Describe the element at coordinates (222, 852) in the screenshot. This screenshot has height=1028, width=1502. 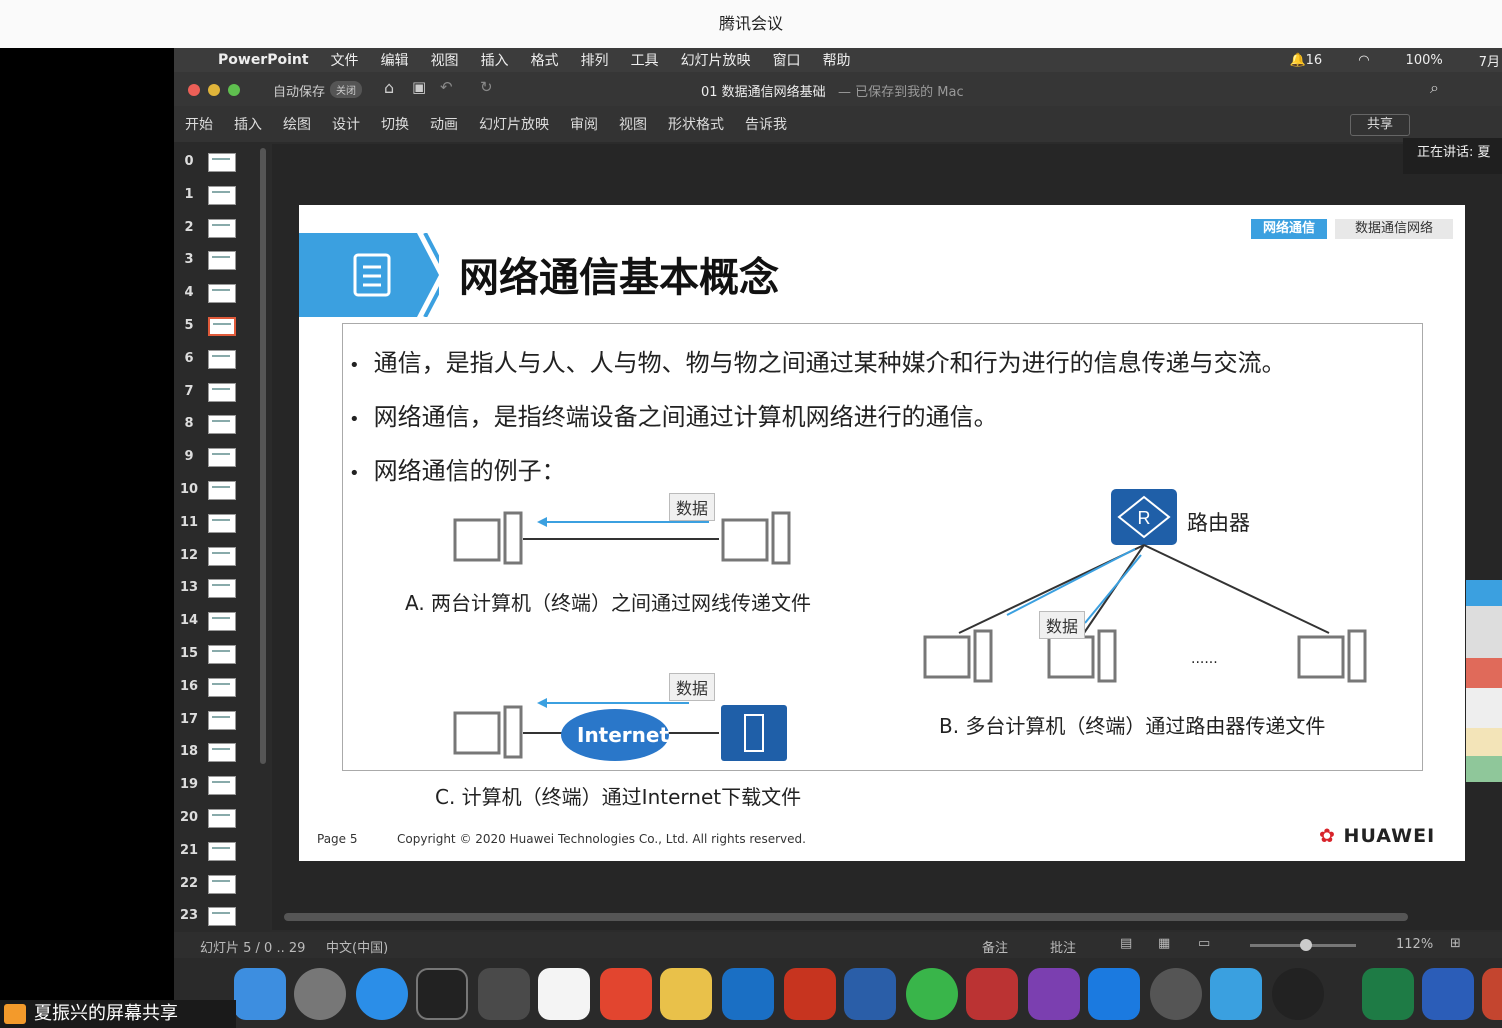
I see `slide-thumbnail: 21` at that location.